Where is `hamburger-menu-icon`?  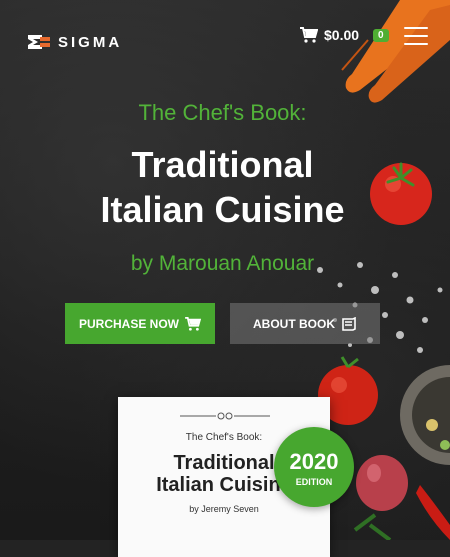
hamburger-menu-icon is located at coordinates (416, 36).